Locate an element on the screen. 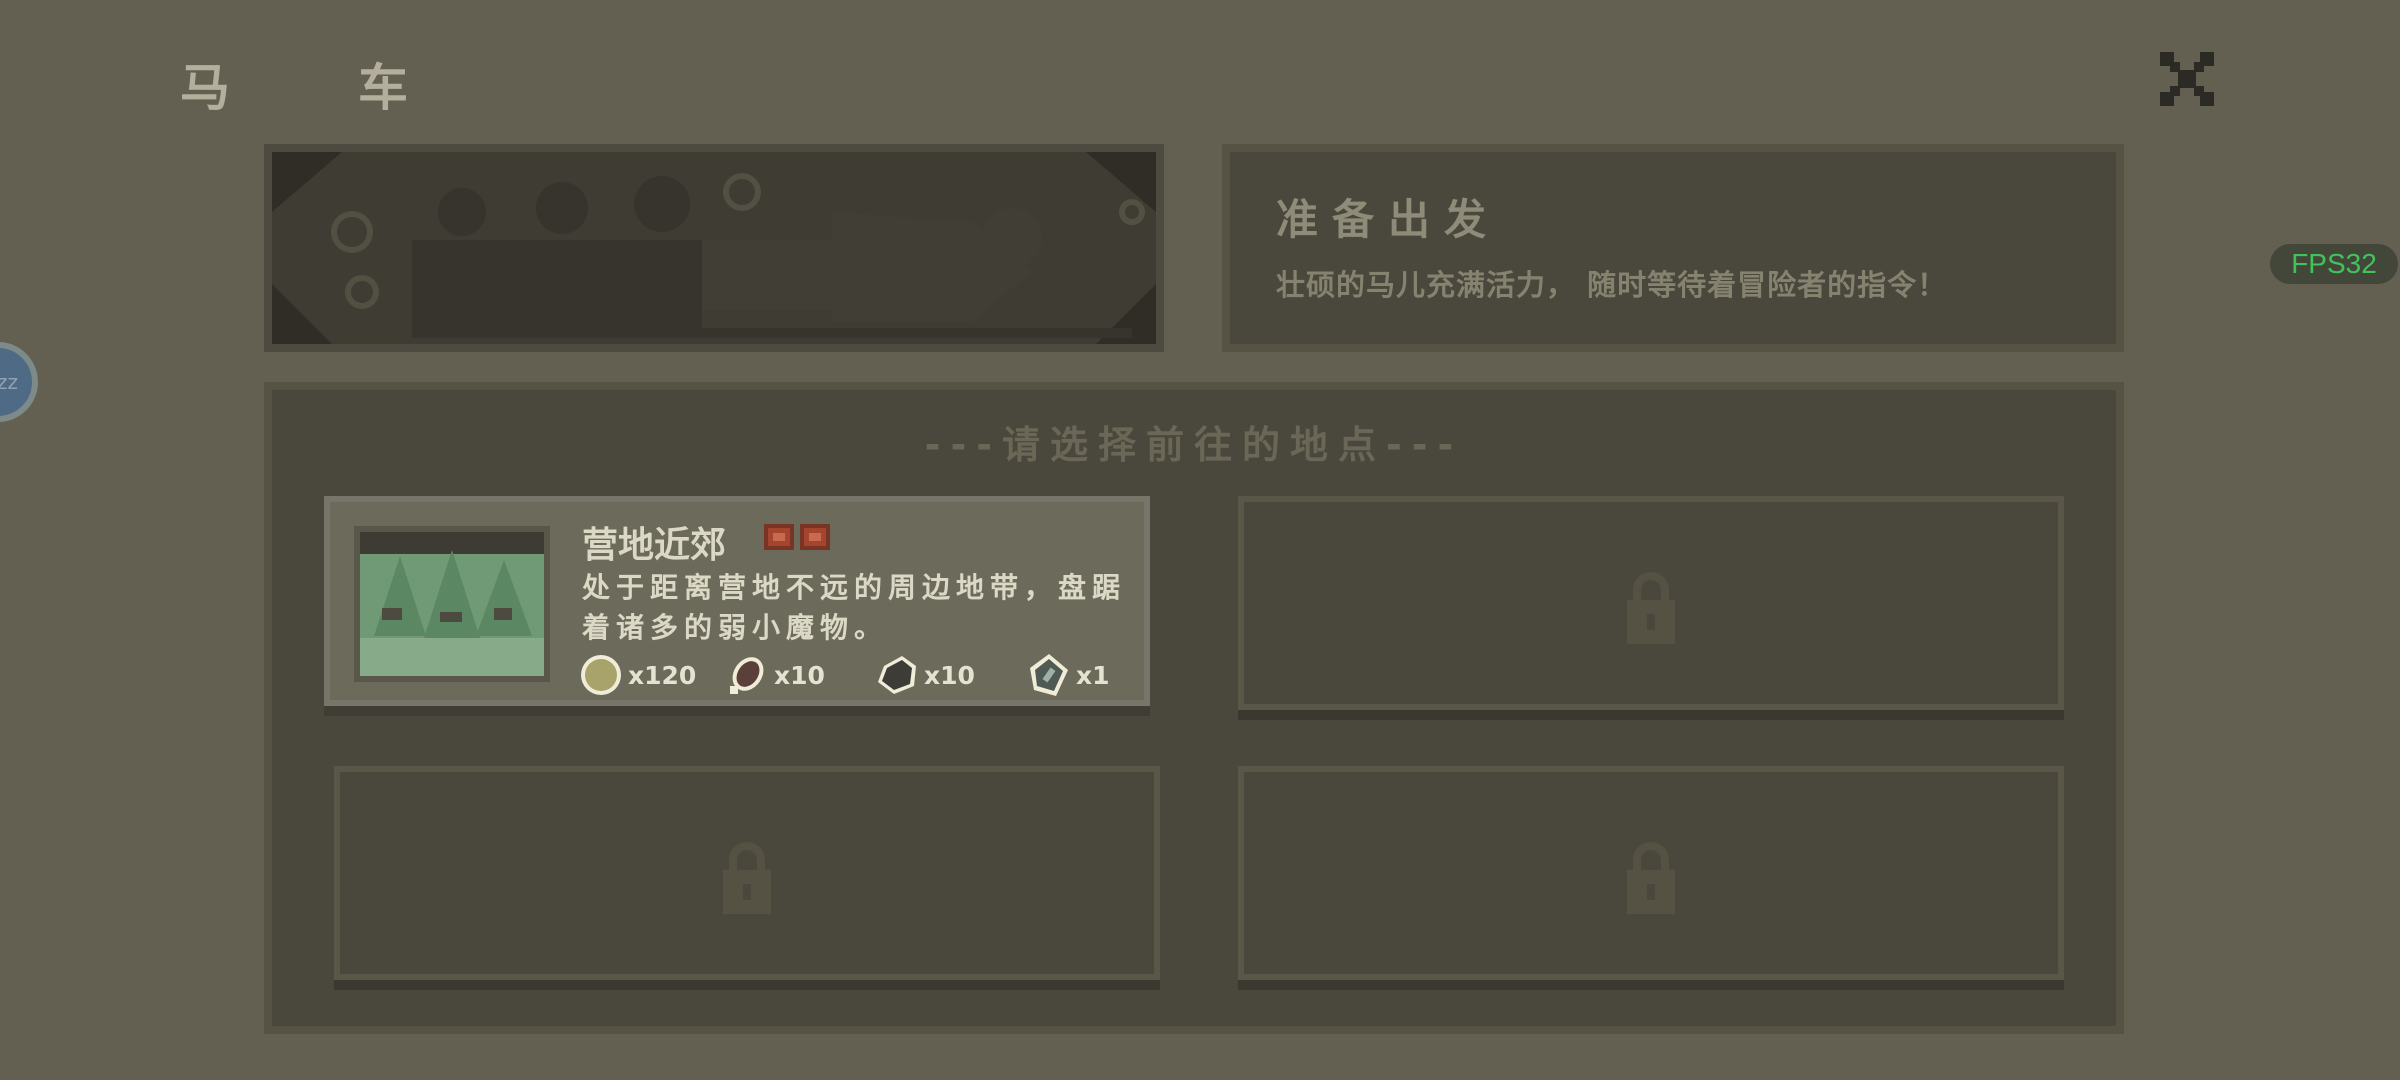 The image size is (2400, 1080). close-button is located at coordinates (2187, 79).